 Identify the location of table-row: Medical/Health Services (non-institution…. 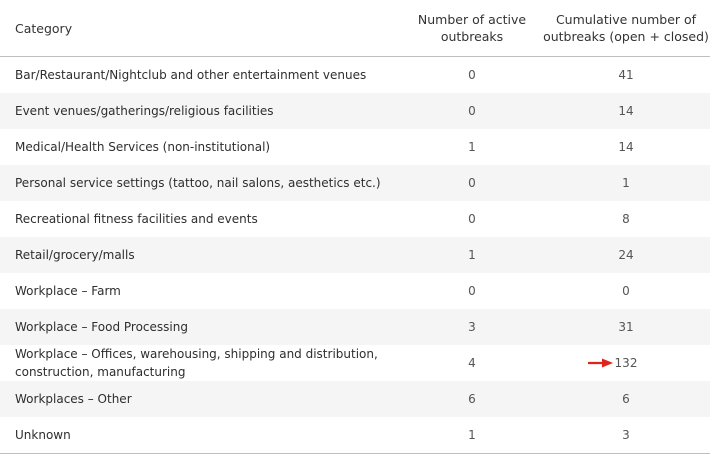
(355, 147).